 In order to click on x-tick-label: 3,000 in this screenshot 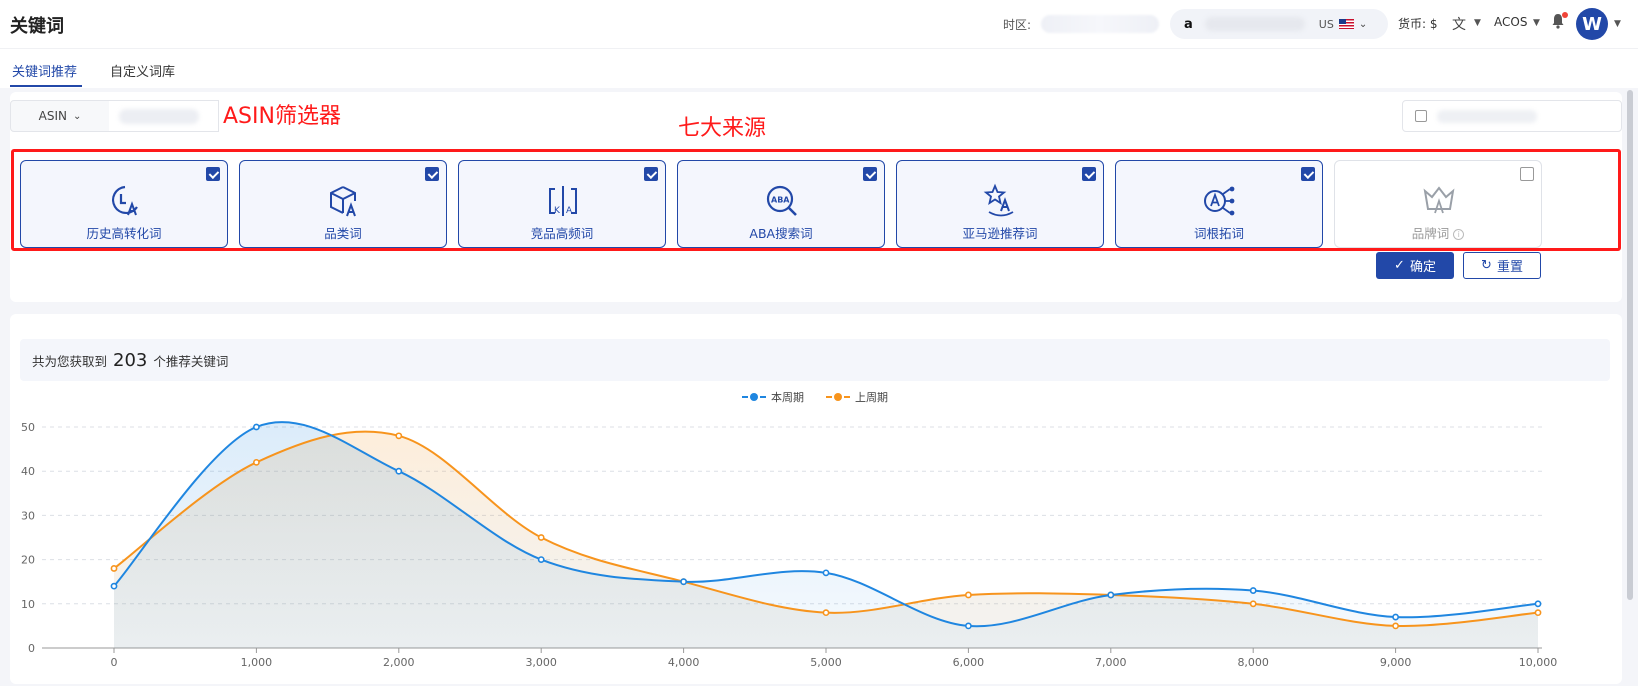, I will do `click(541, 662)`.